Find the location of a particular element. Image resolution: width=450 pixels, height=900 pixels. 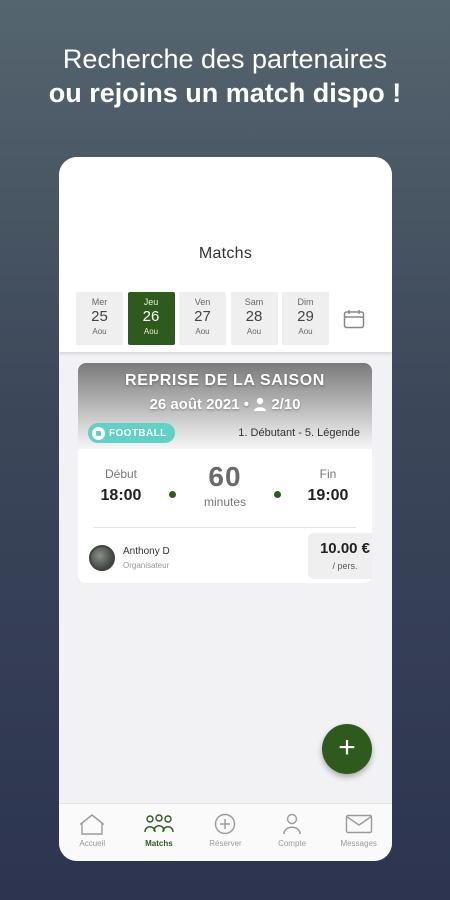

day-name: Ven is located at coordinates (202, 302).